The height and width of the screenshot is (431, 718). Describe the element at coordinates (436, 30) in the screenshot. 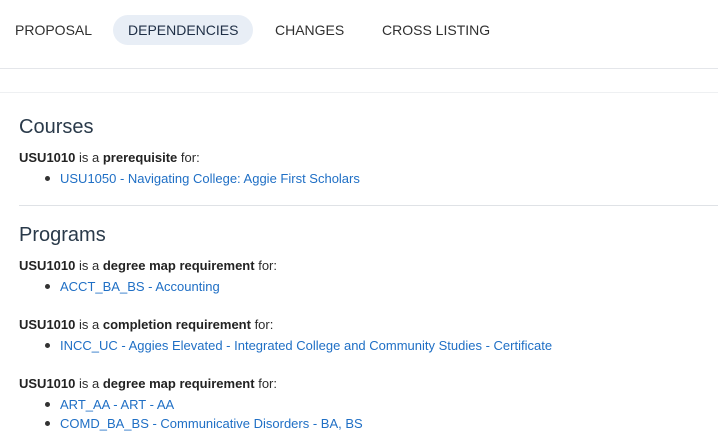

I see `tab-cross-listing: CROSS LISTING` at that location.